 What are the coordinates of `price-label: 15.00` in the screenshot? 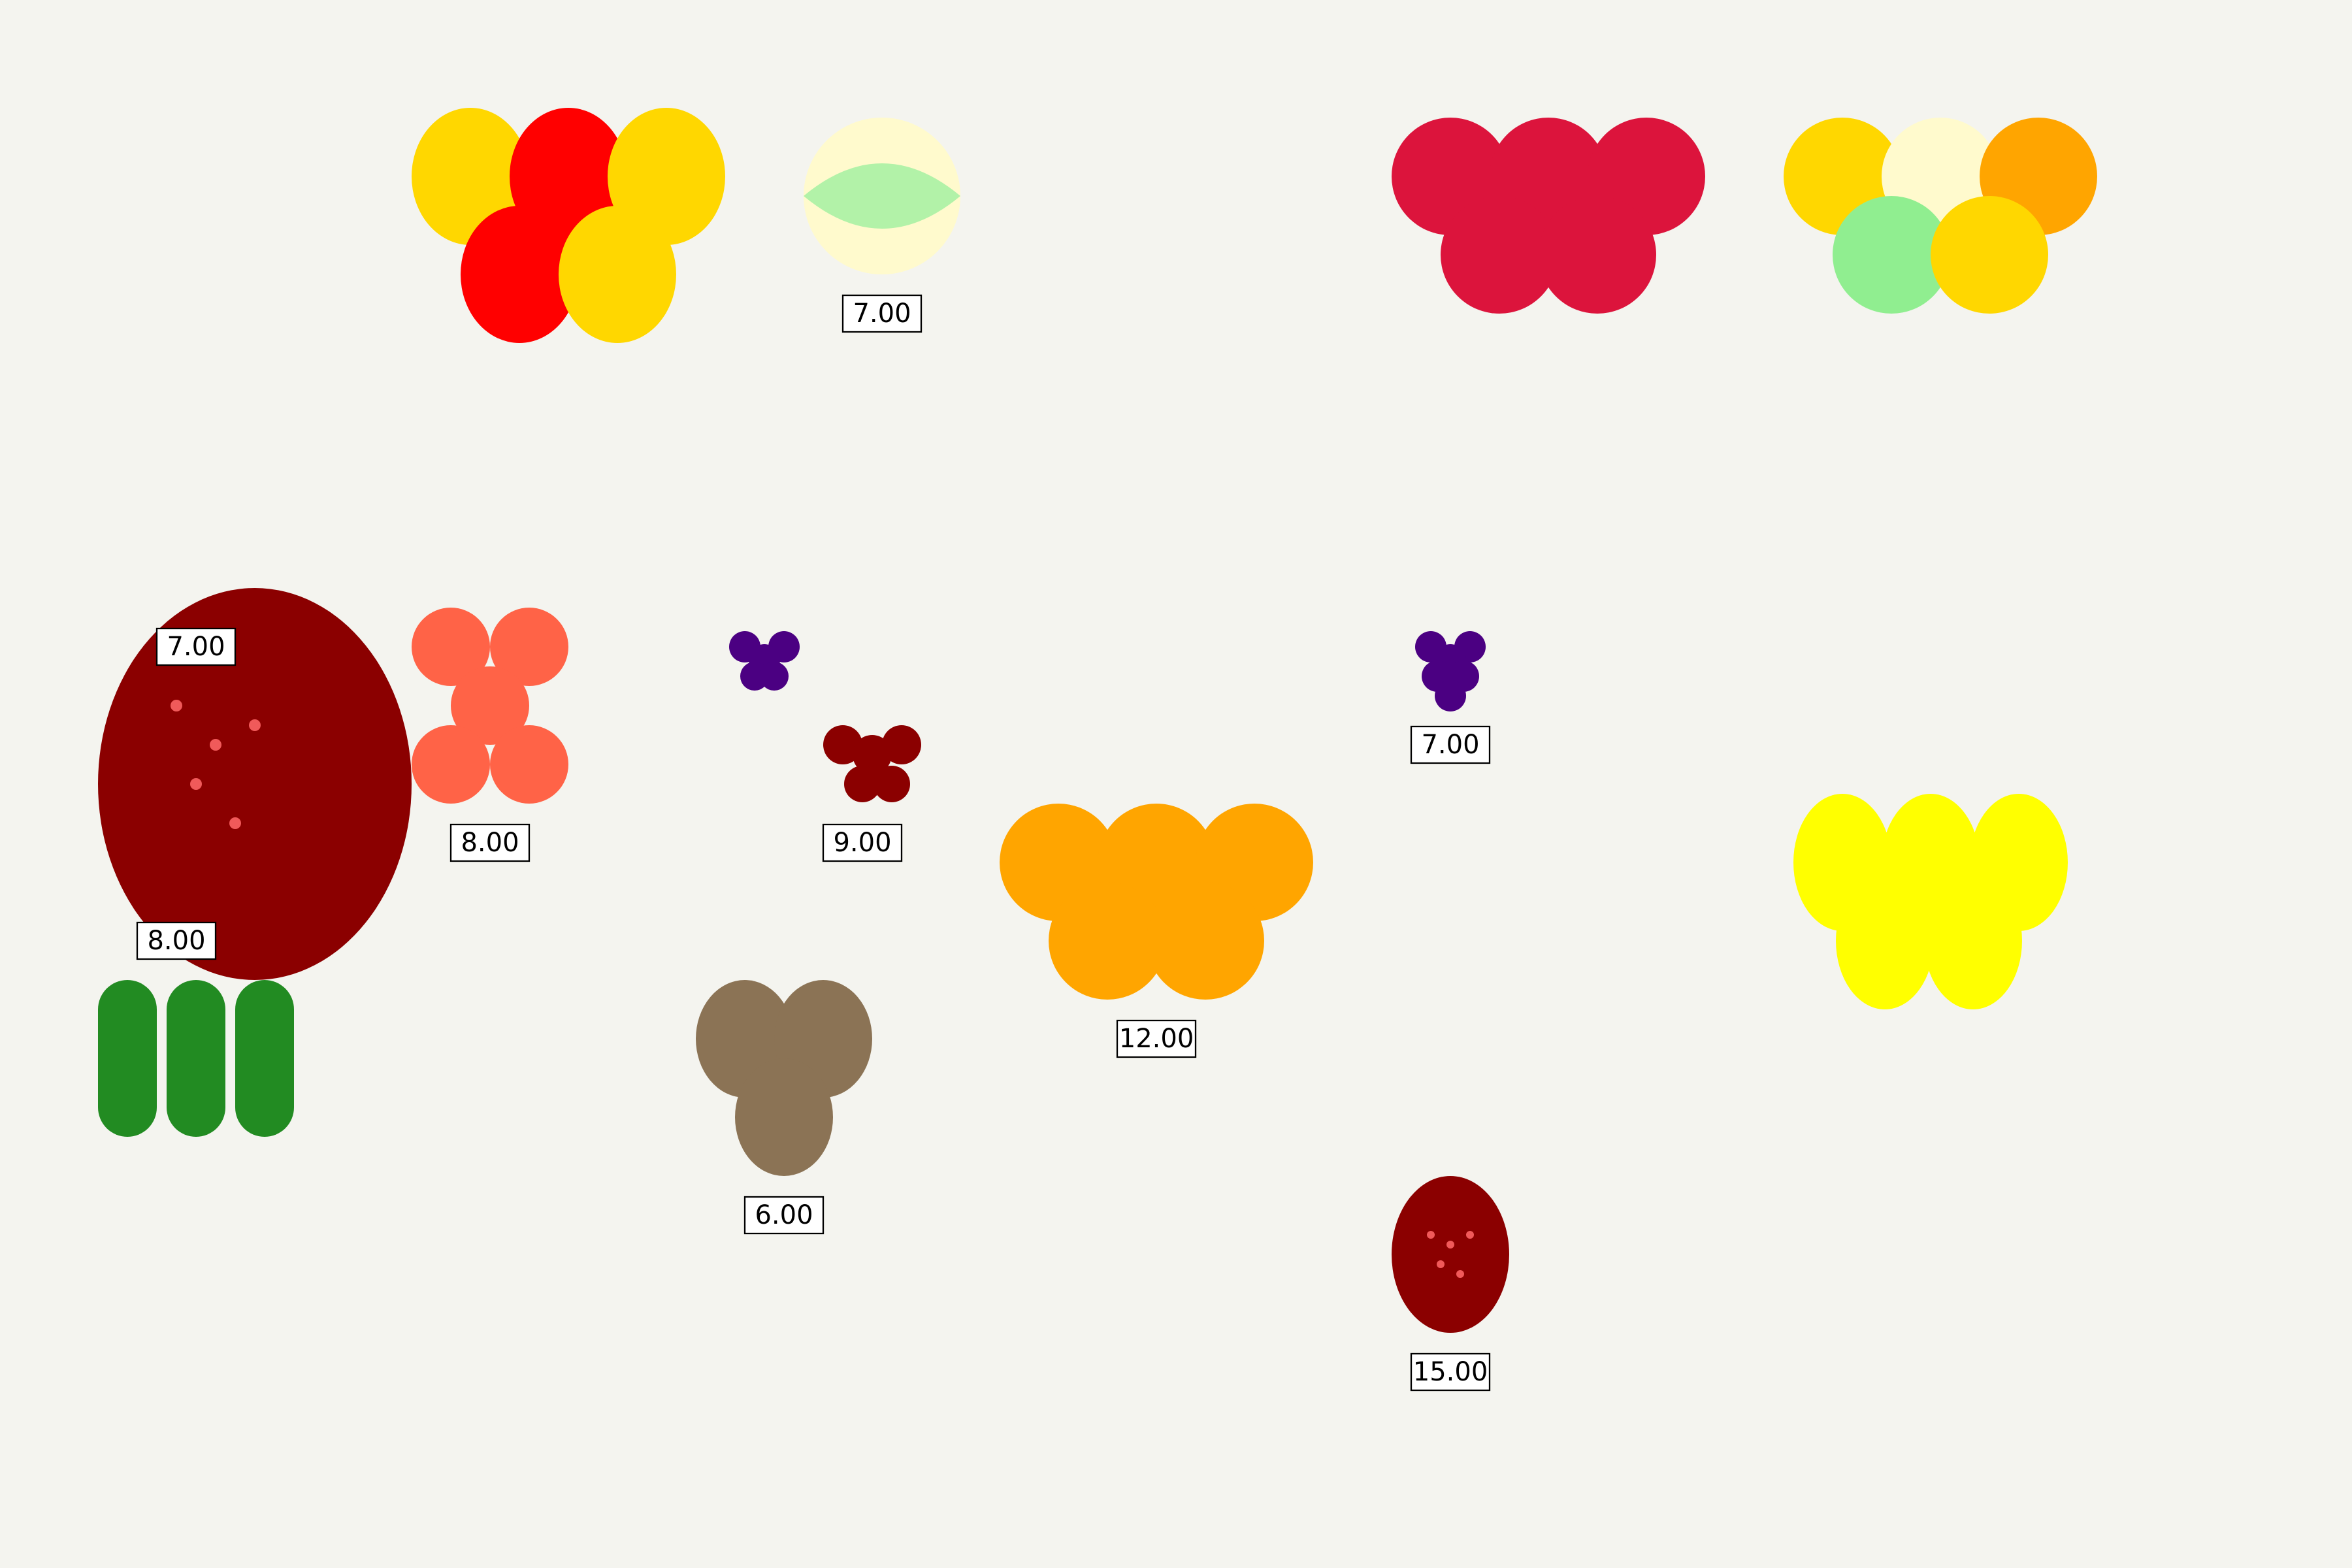 It's located at (1450, 1372).